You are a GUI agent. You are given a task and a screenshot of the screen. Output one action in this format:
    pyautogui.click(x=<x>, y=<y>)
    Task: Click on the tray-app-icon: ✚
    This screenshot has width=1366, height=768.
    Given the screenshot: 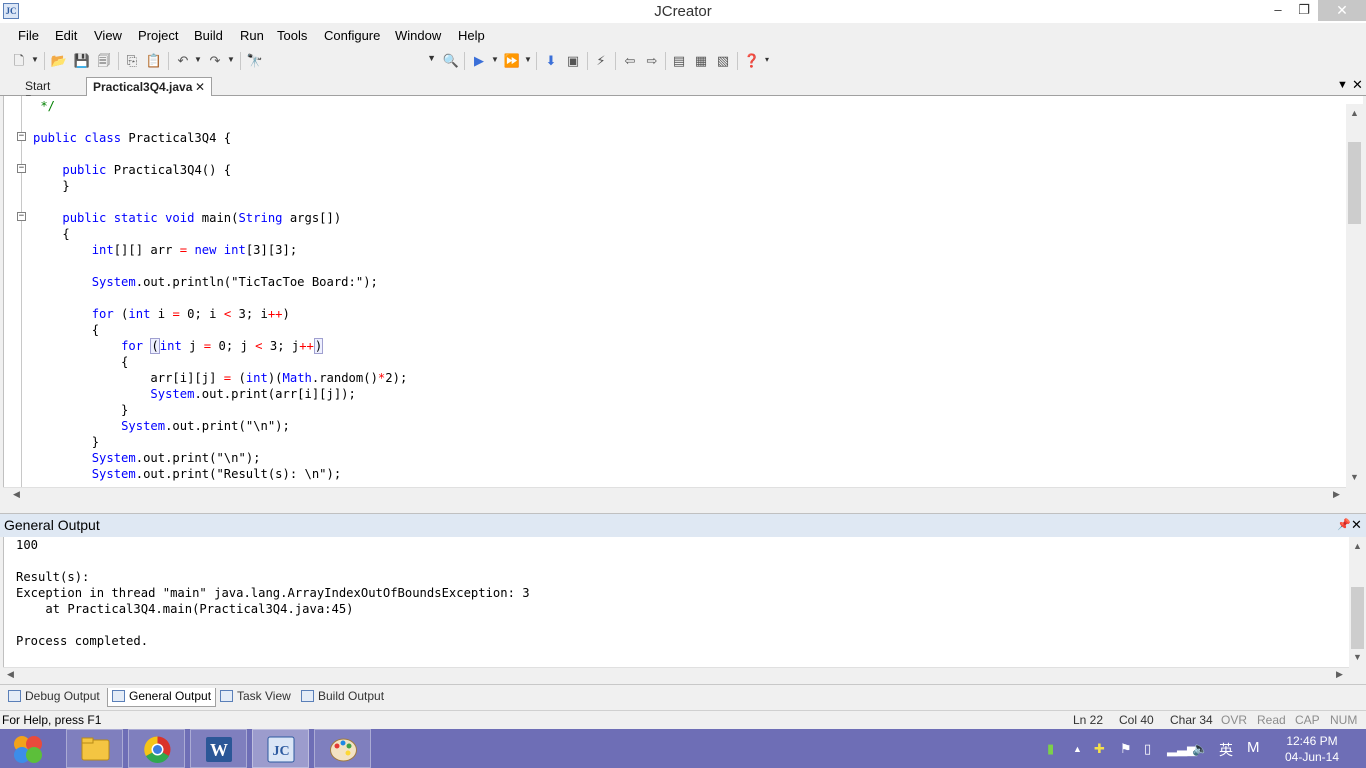 What is the action you would take?
    pyautogui.click(x=1099, y=749)
    